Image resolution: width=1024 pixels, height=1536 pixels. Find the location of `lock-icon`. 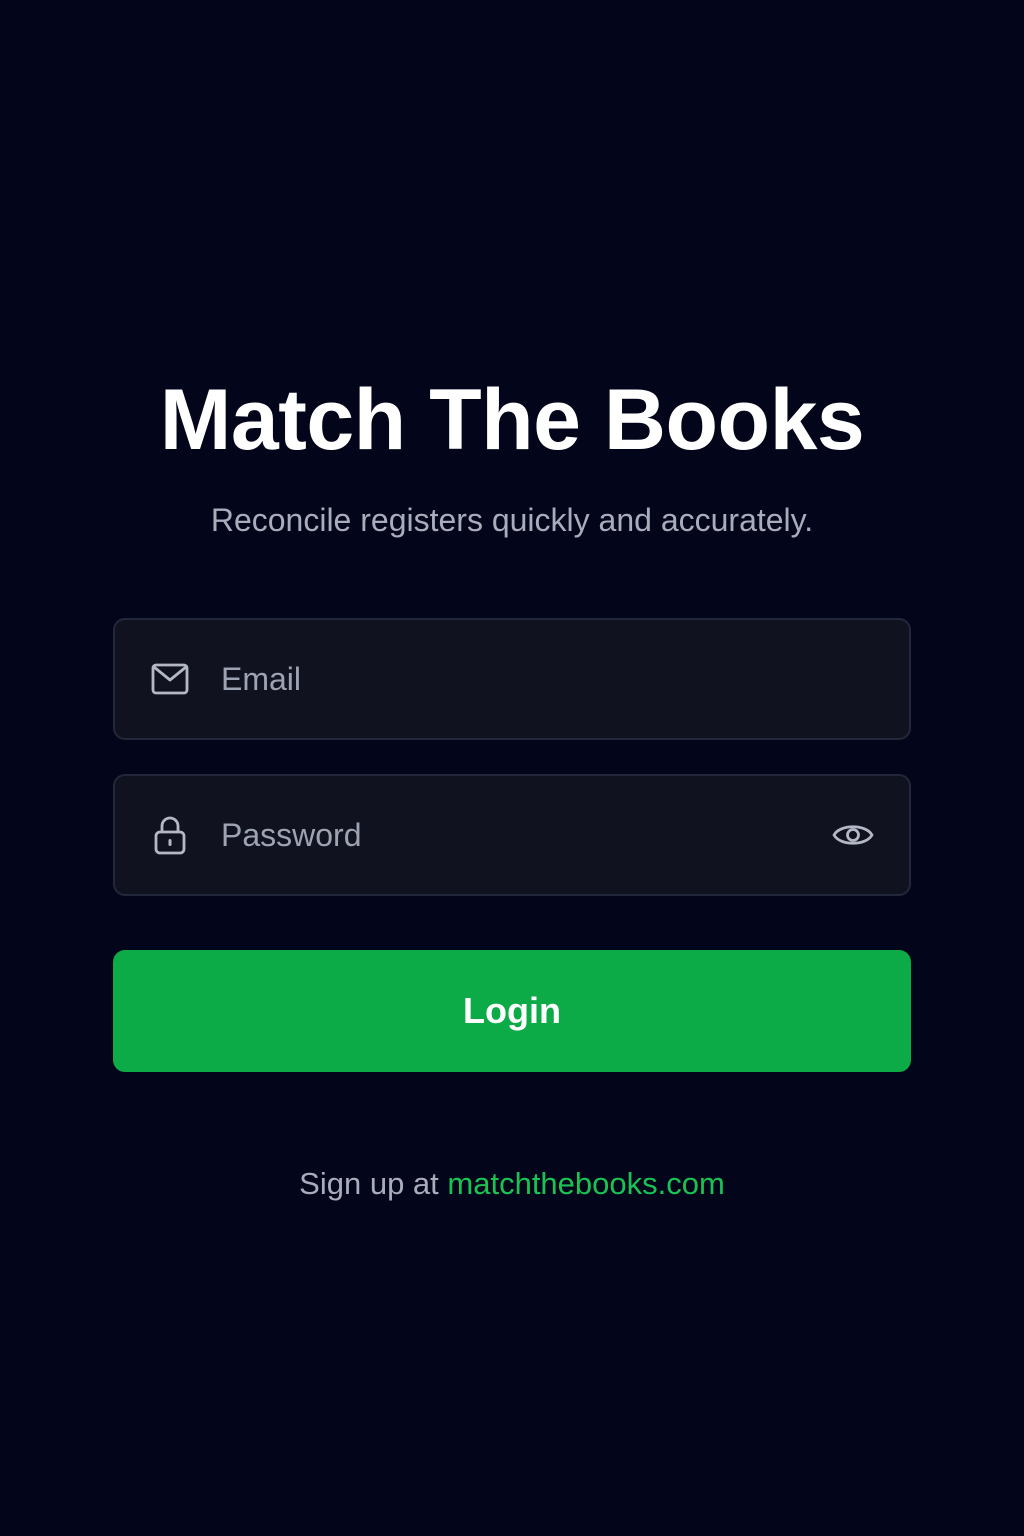

lock-icon is located at coordinates (170, 835).